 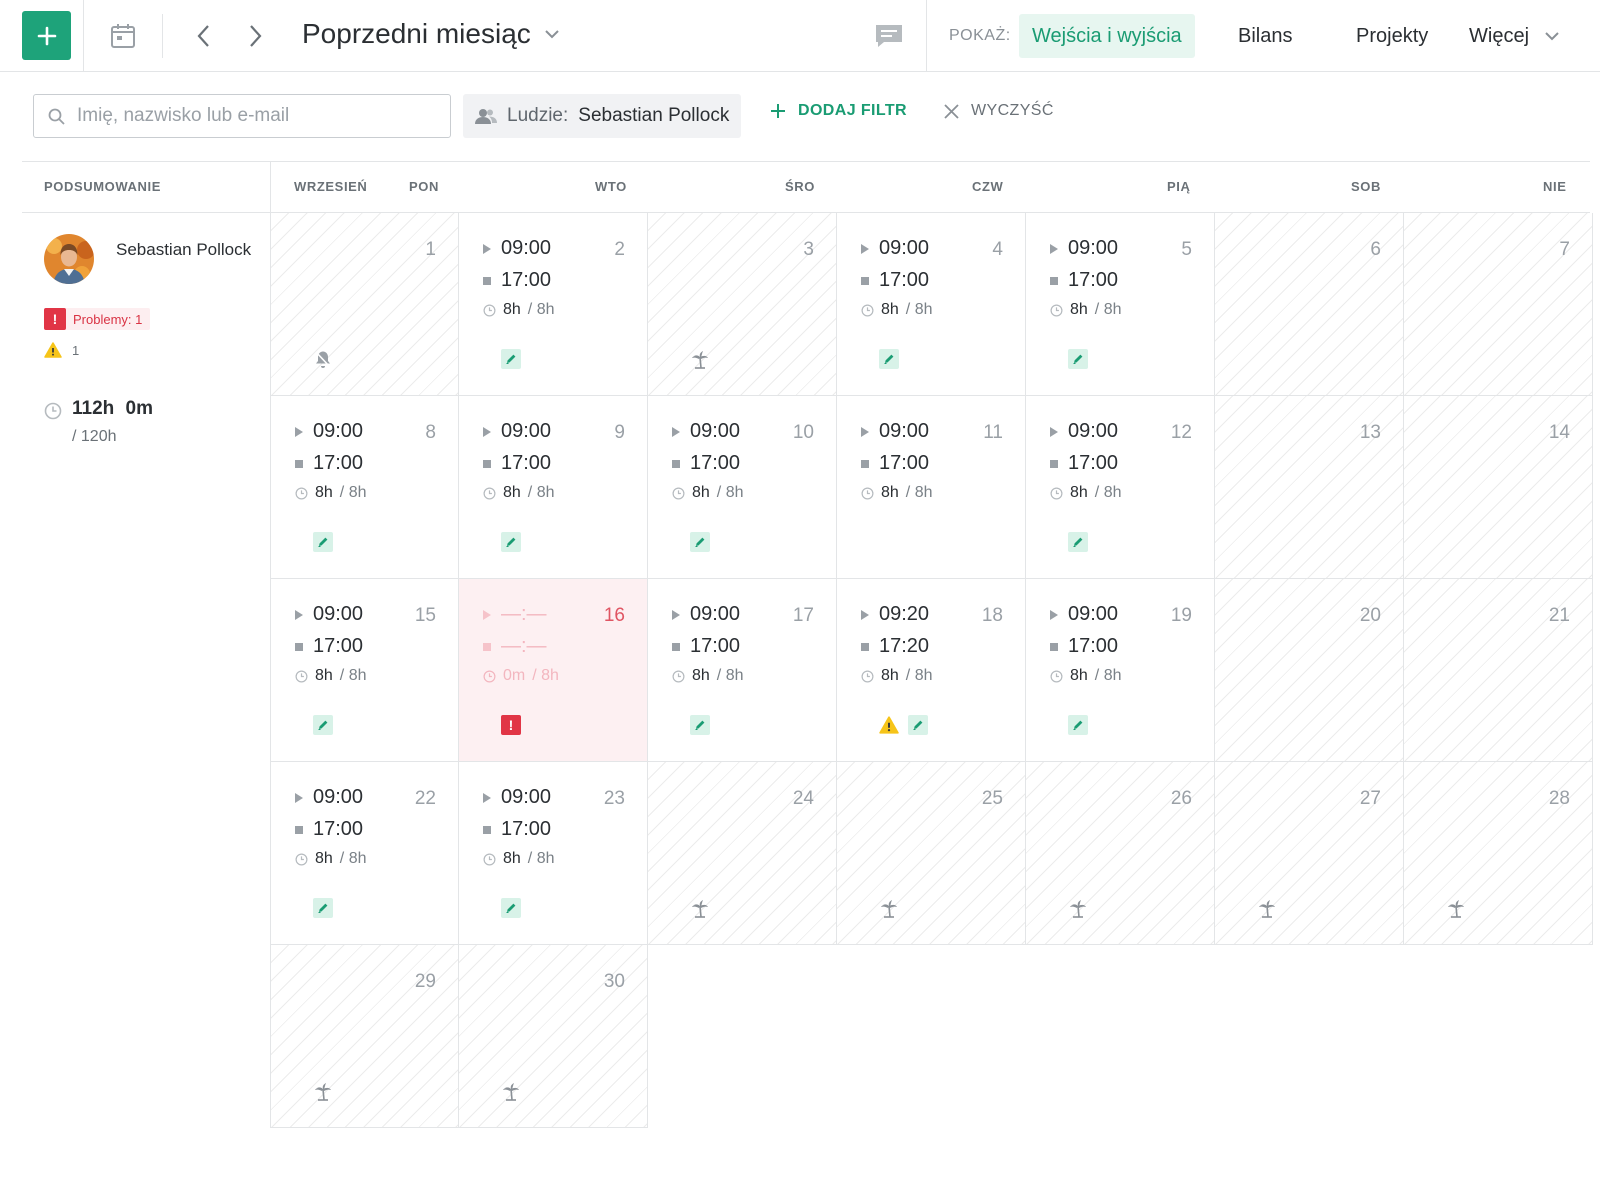 What do you see at coordinates (1498, 487) in the screenshot?
I see `day-cell: 14` at bounding box center [1498, 487].